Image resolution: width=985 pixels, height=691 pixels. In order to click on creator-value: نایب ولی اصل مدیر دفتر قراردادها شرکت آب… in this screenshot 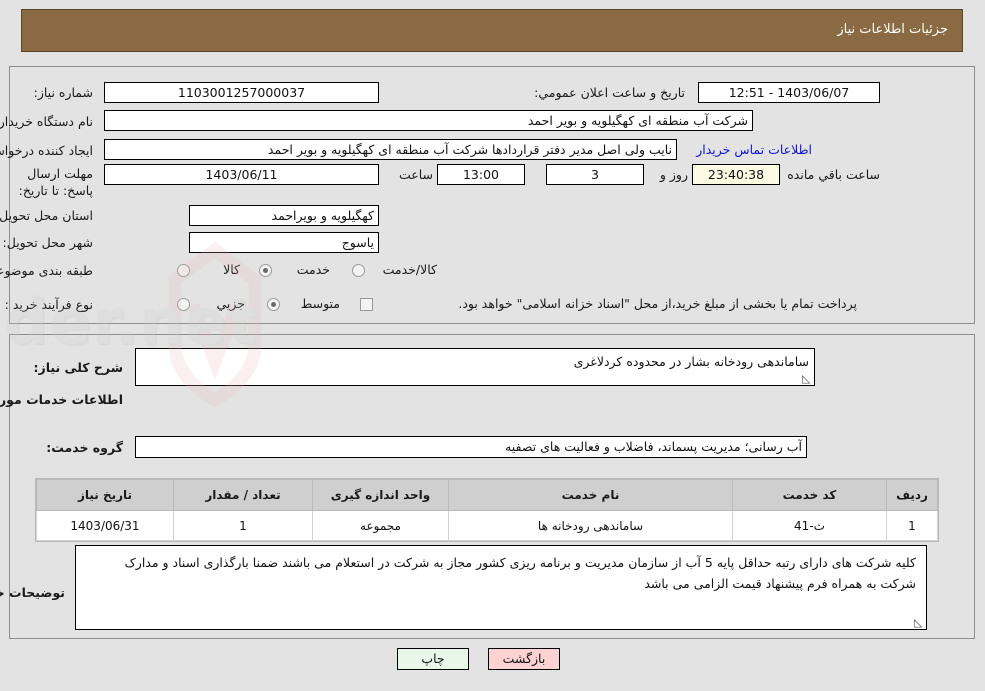, I will do `click(390, 149)`.